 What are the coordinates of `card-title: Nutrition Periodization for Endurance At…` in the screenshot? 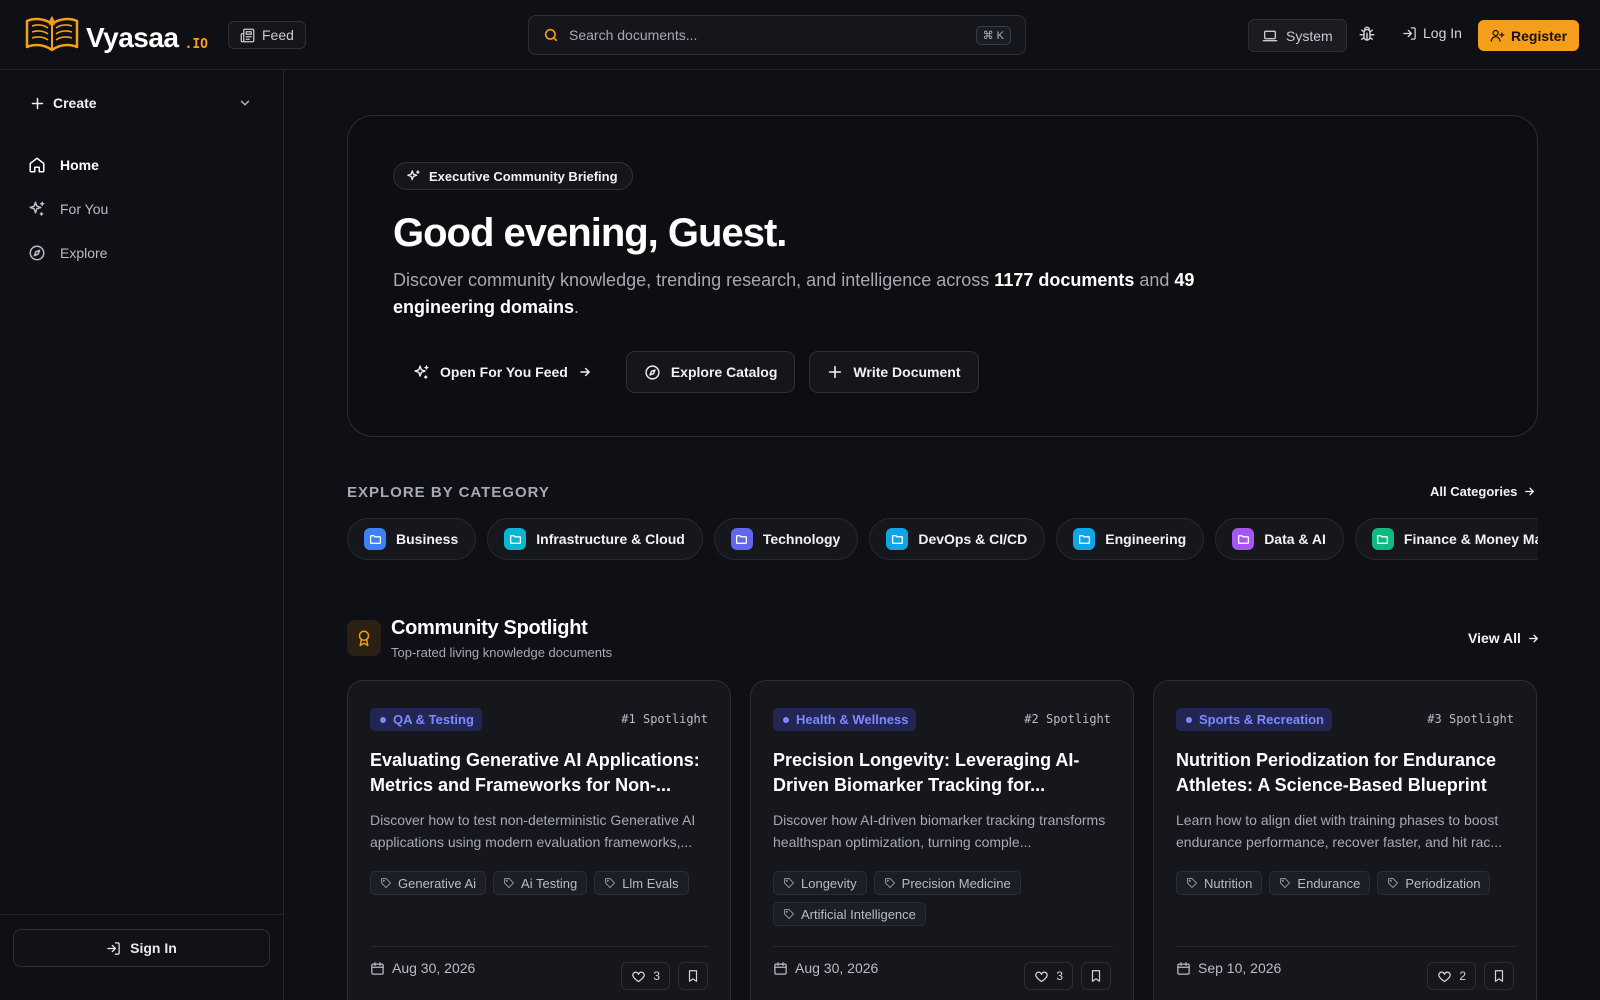 It's located at (1346, 773).